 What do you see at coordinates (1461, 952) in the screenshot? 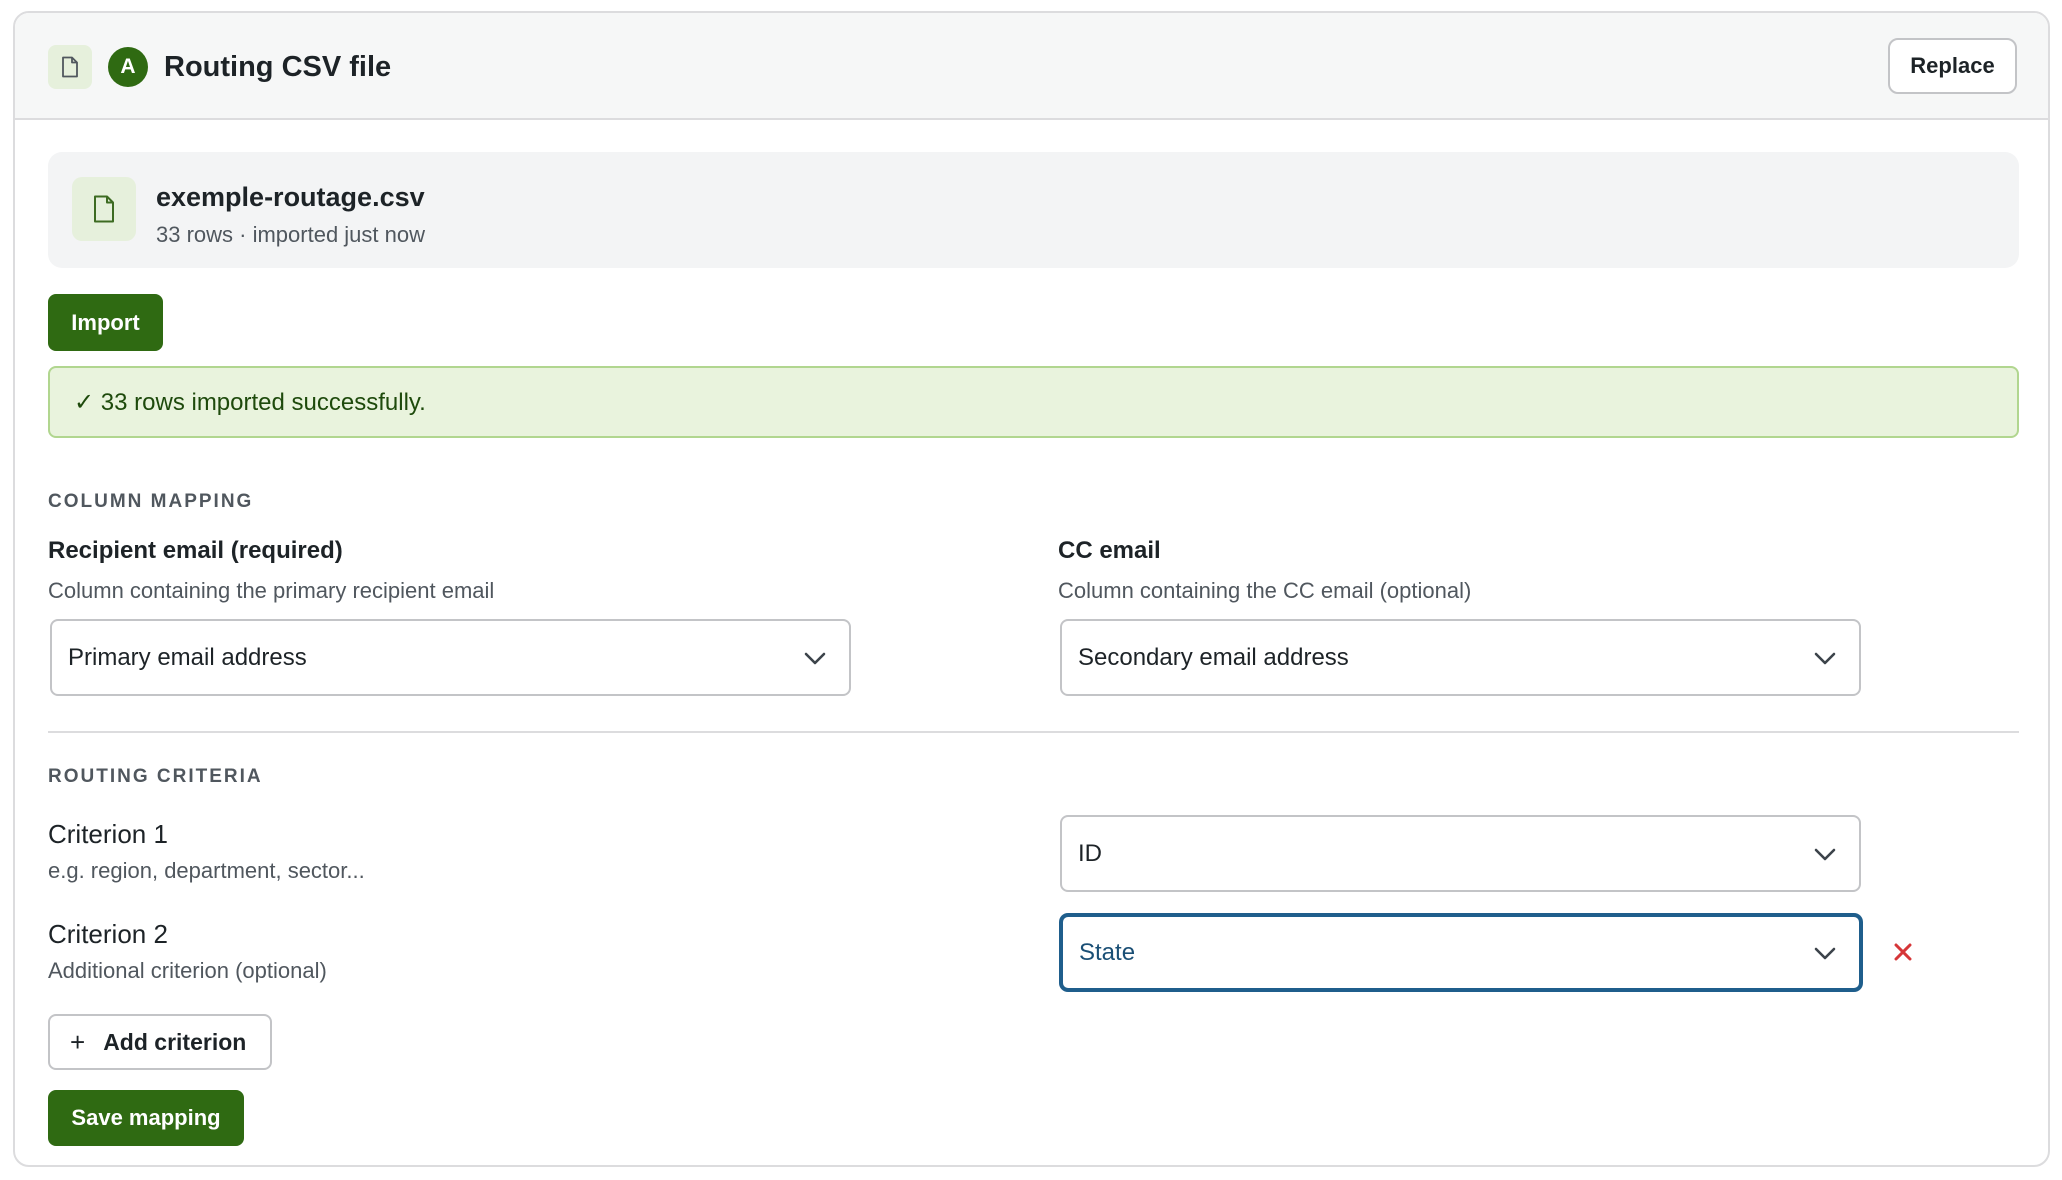
I see `criterion-2-select: State` at bounding box center [1461, 952].